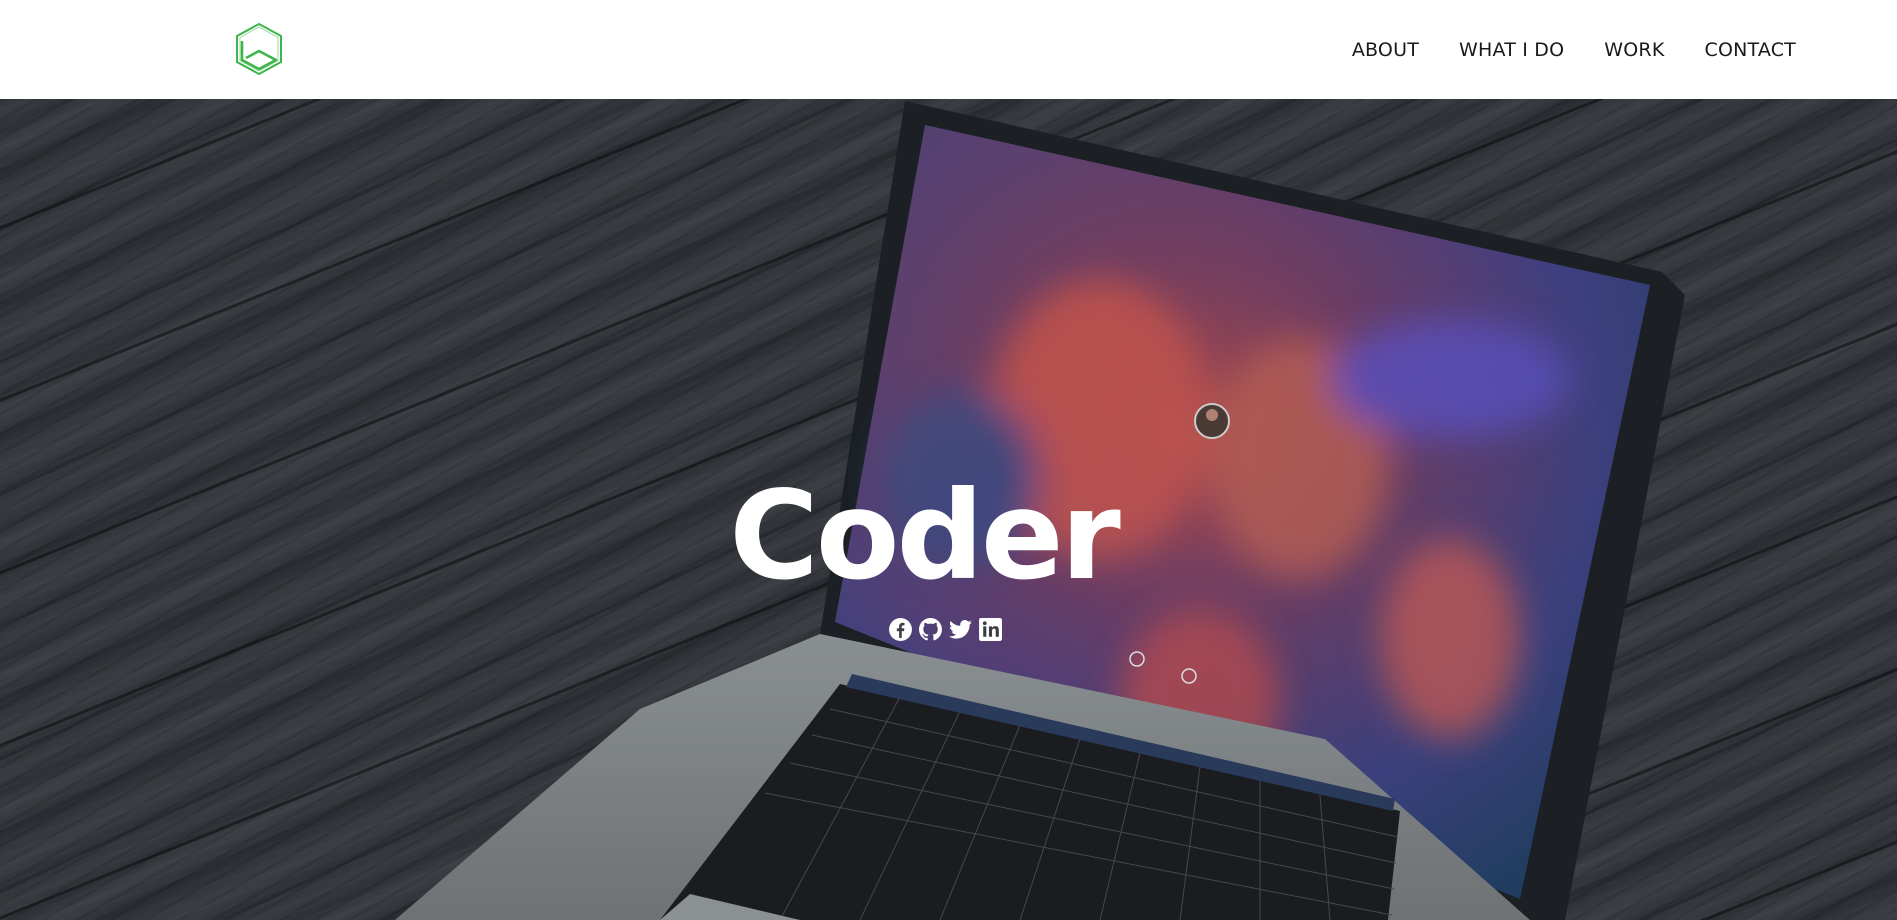 This screenshot has width=1897, height=920. Describe the element at coordinates (960, 629) in the screenshot. I see `twitter-icon` at that location.